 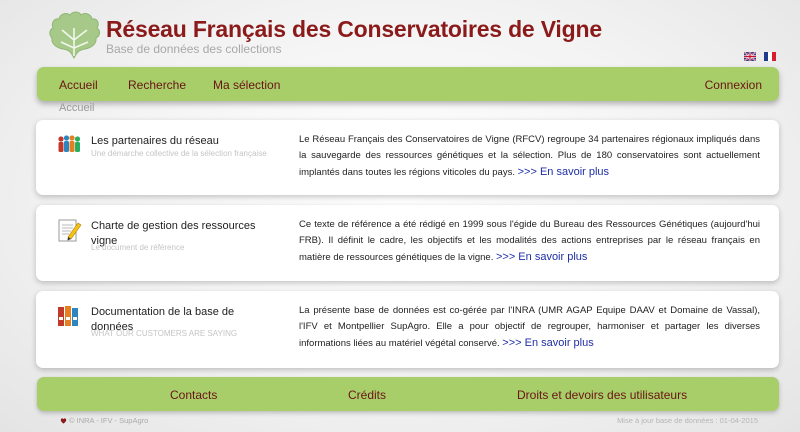 What do you see at coordinates (63, 421) in the screenshot?
I see `small-leaf-icon` at bounding box center [63, 421].